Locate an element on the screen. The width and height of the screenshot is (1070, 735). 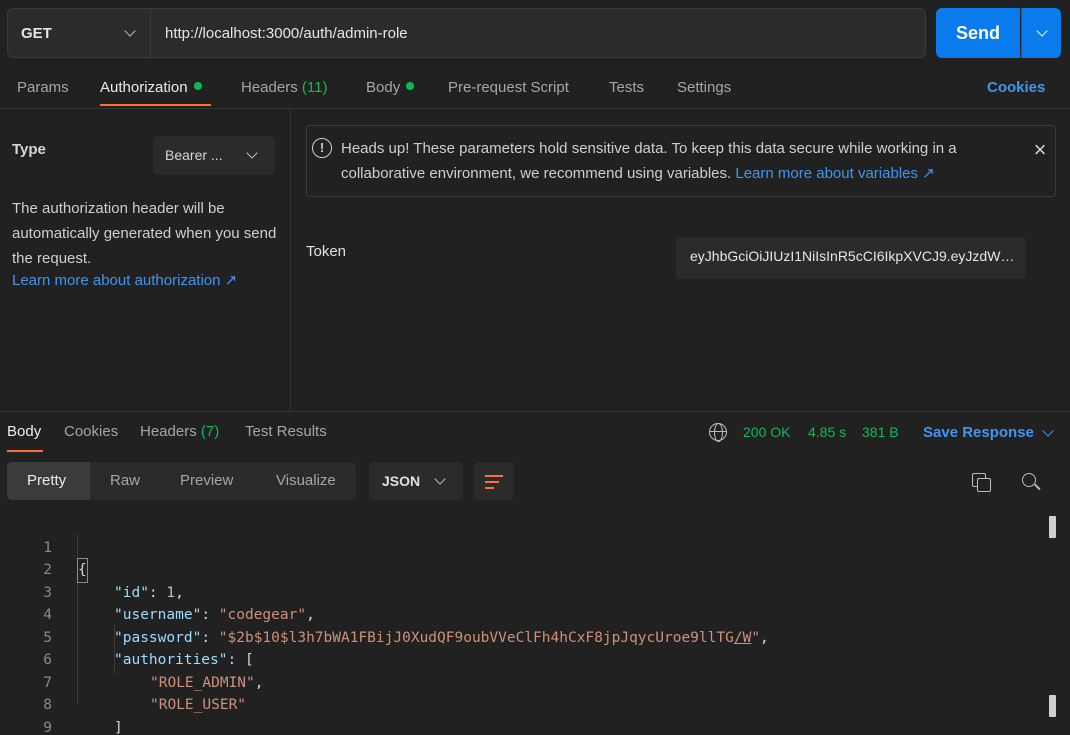
globe-icon is located at coordinates (718, 432).